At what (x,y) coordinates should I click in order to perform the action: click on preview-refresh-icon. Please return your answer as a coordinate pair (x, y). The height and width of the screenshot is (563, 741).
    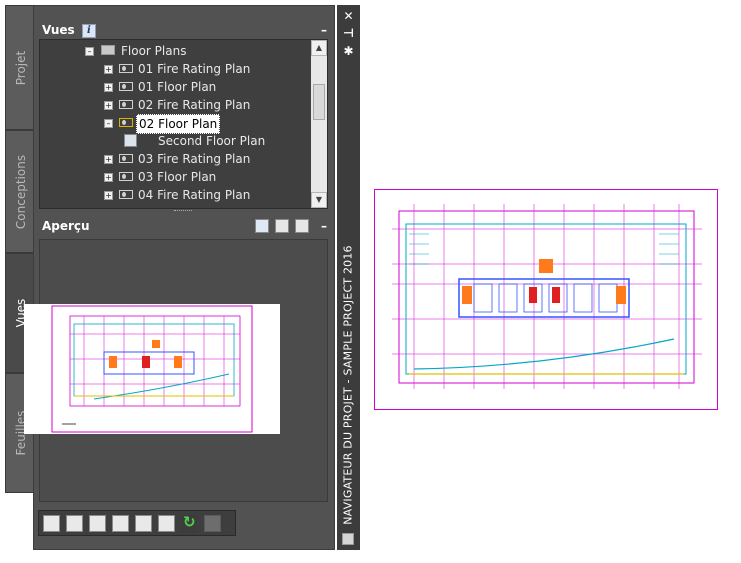
    Looking at the image, I should click on (261, 226).